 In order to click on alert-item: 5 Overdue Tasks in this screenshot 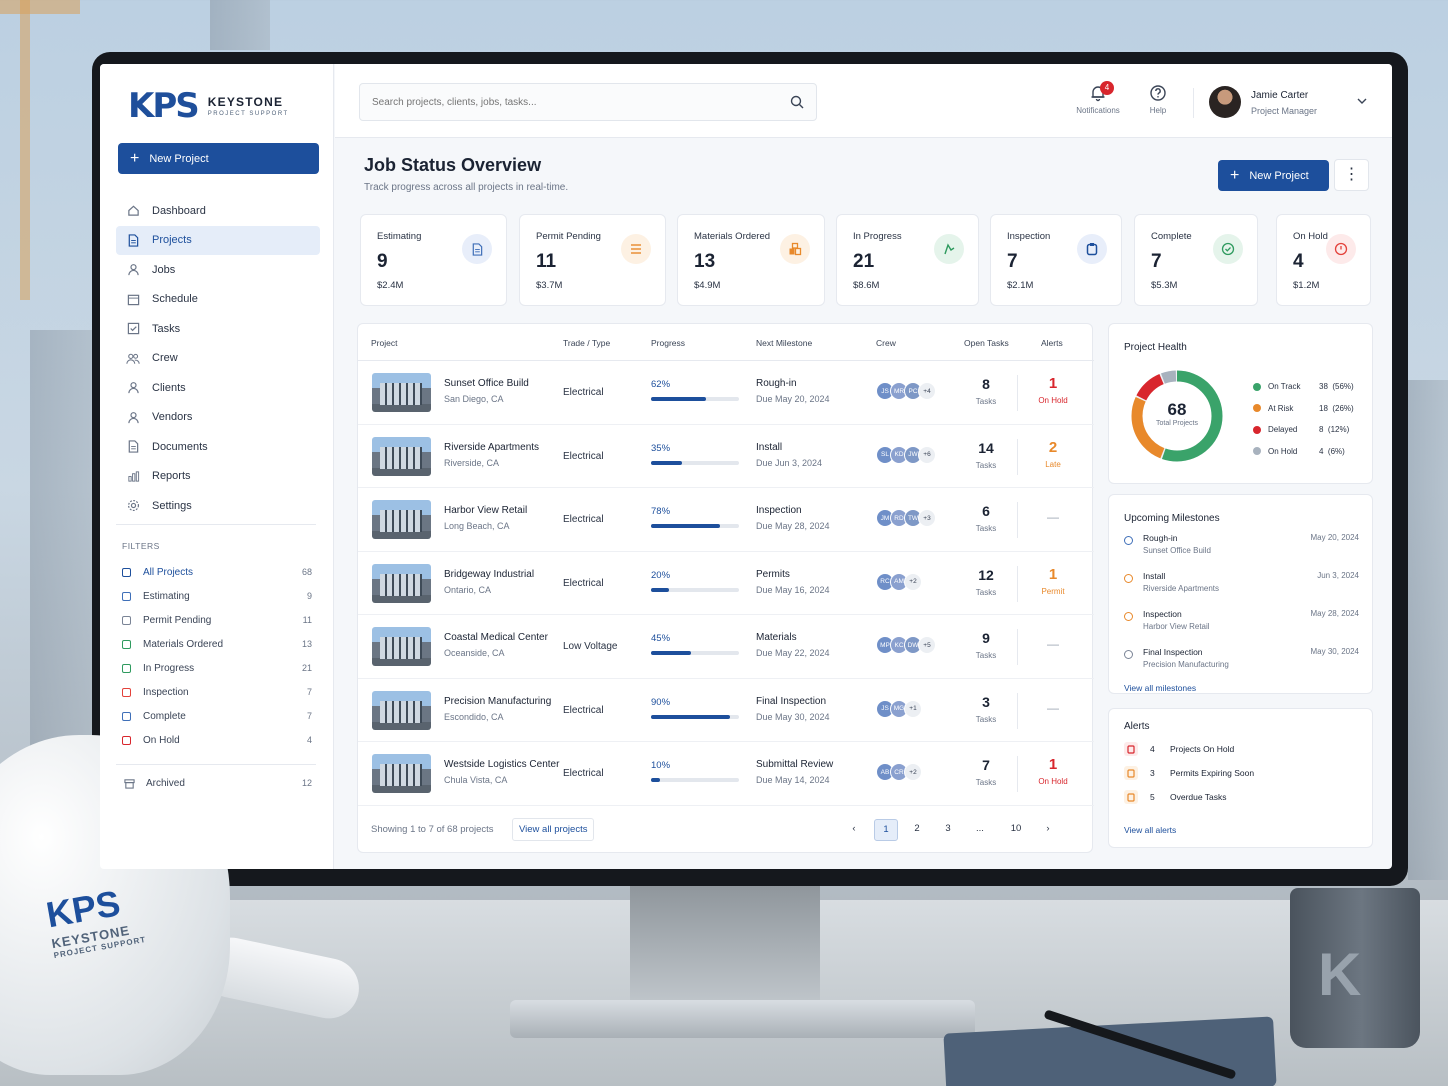, I will do `click(1241, 797)`.